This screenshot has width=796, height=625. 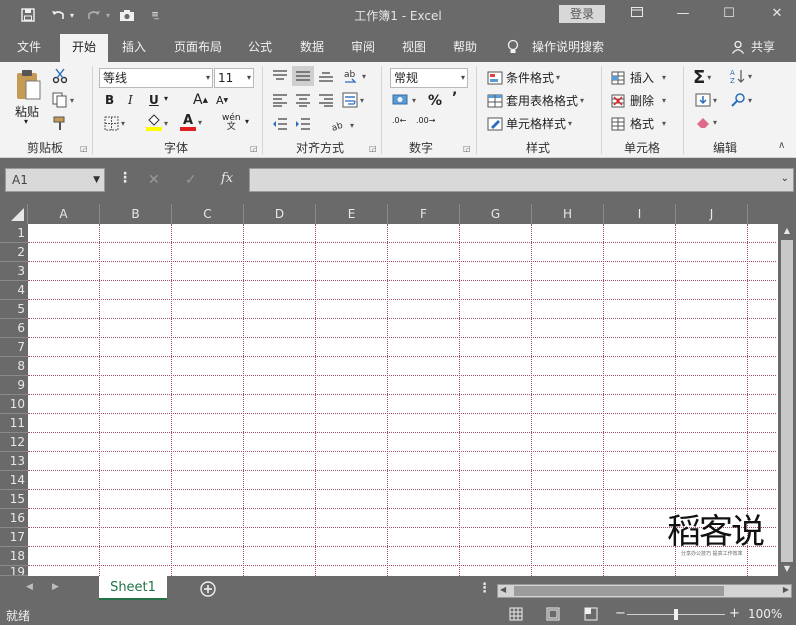 I want to click on maximize-icon: ☐, so click(x=729, y=14).